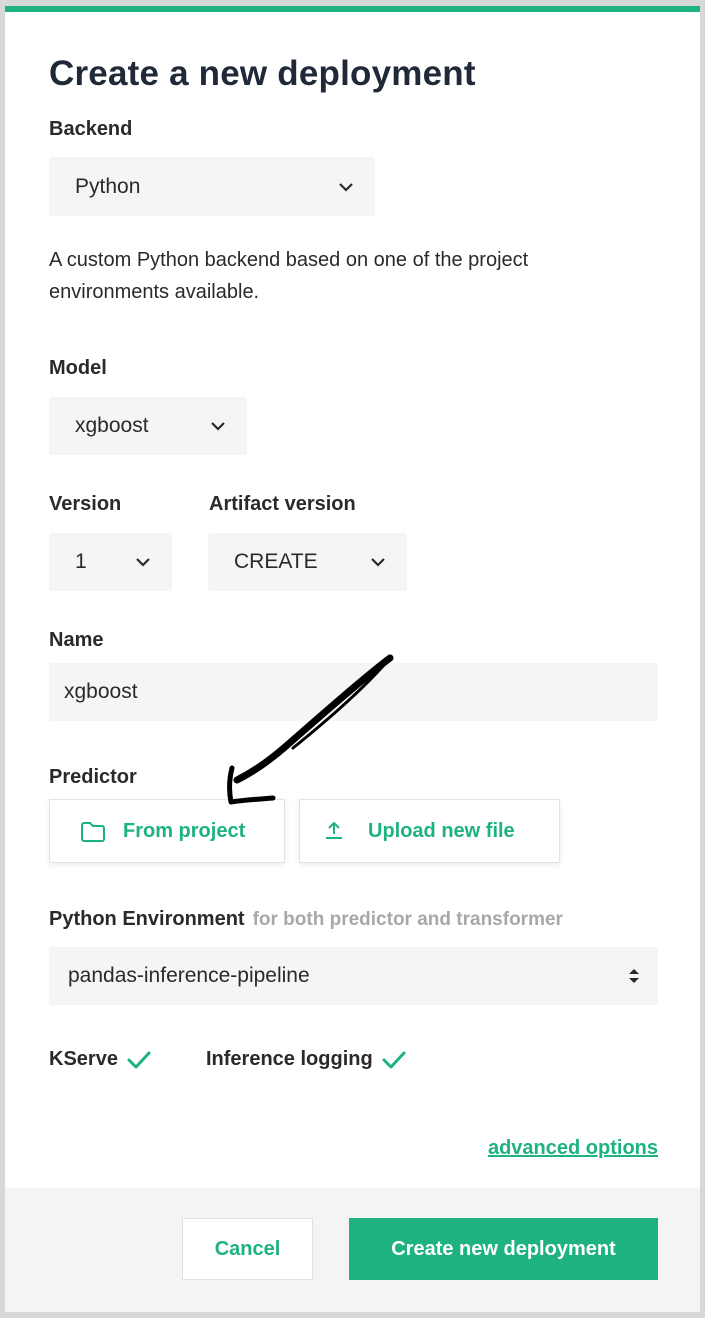 The height and width of the screenshot is (1318, 705). What do you see at coordinates (634, 976) in the screenshot?
I see `sort-arrows-icon` at bounding box center [634, 976].